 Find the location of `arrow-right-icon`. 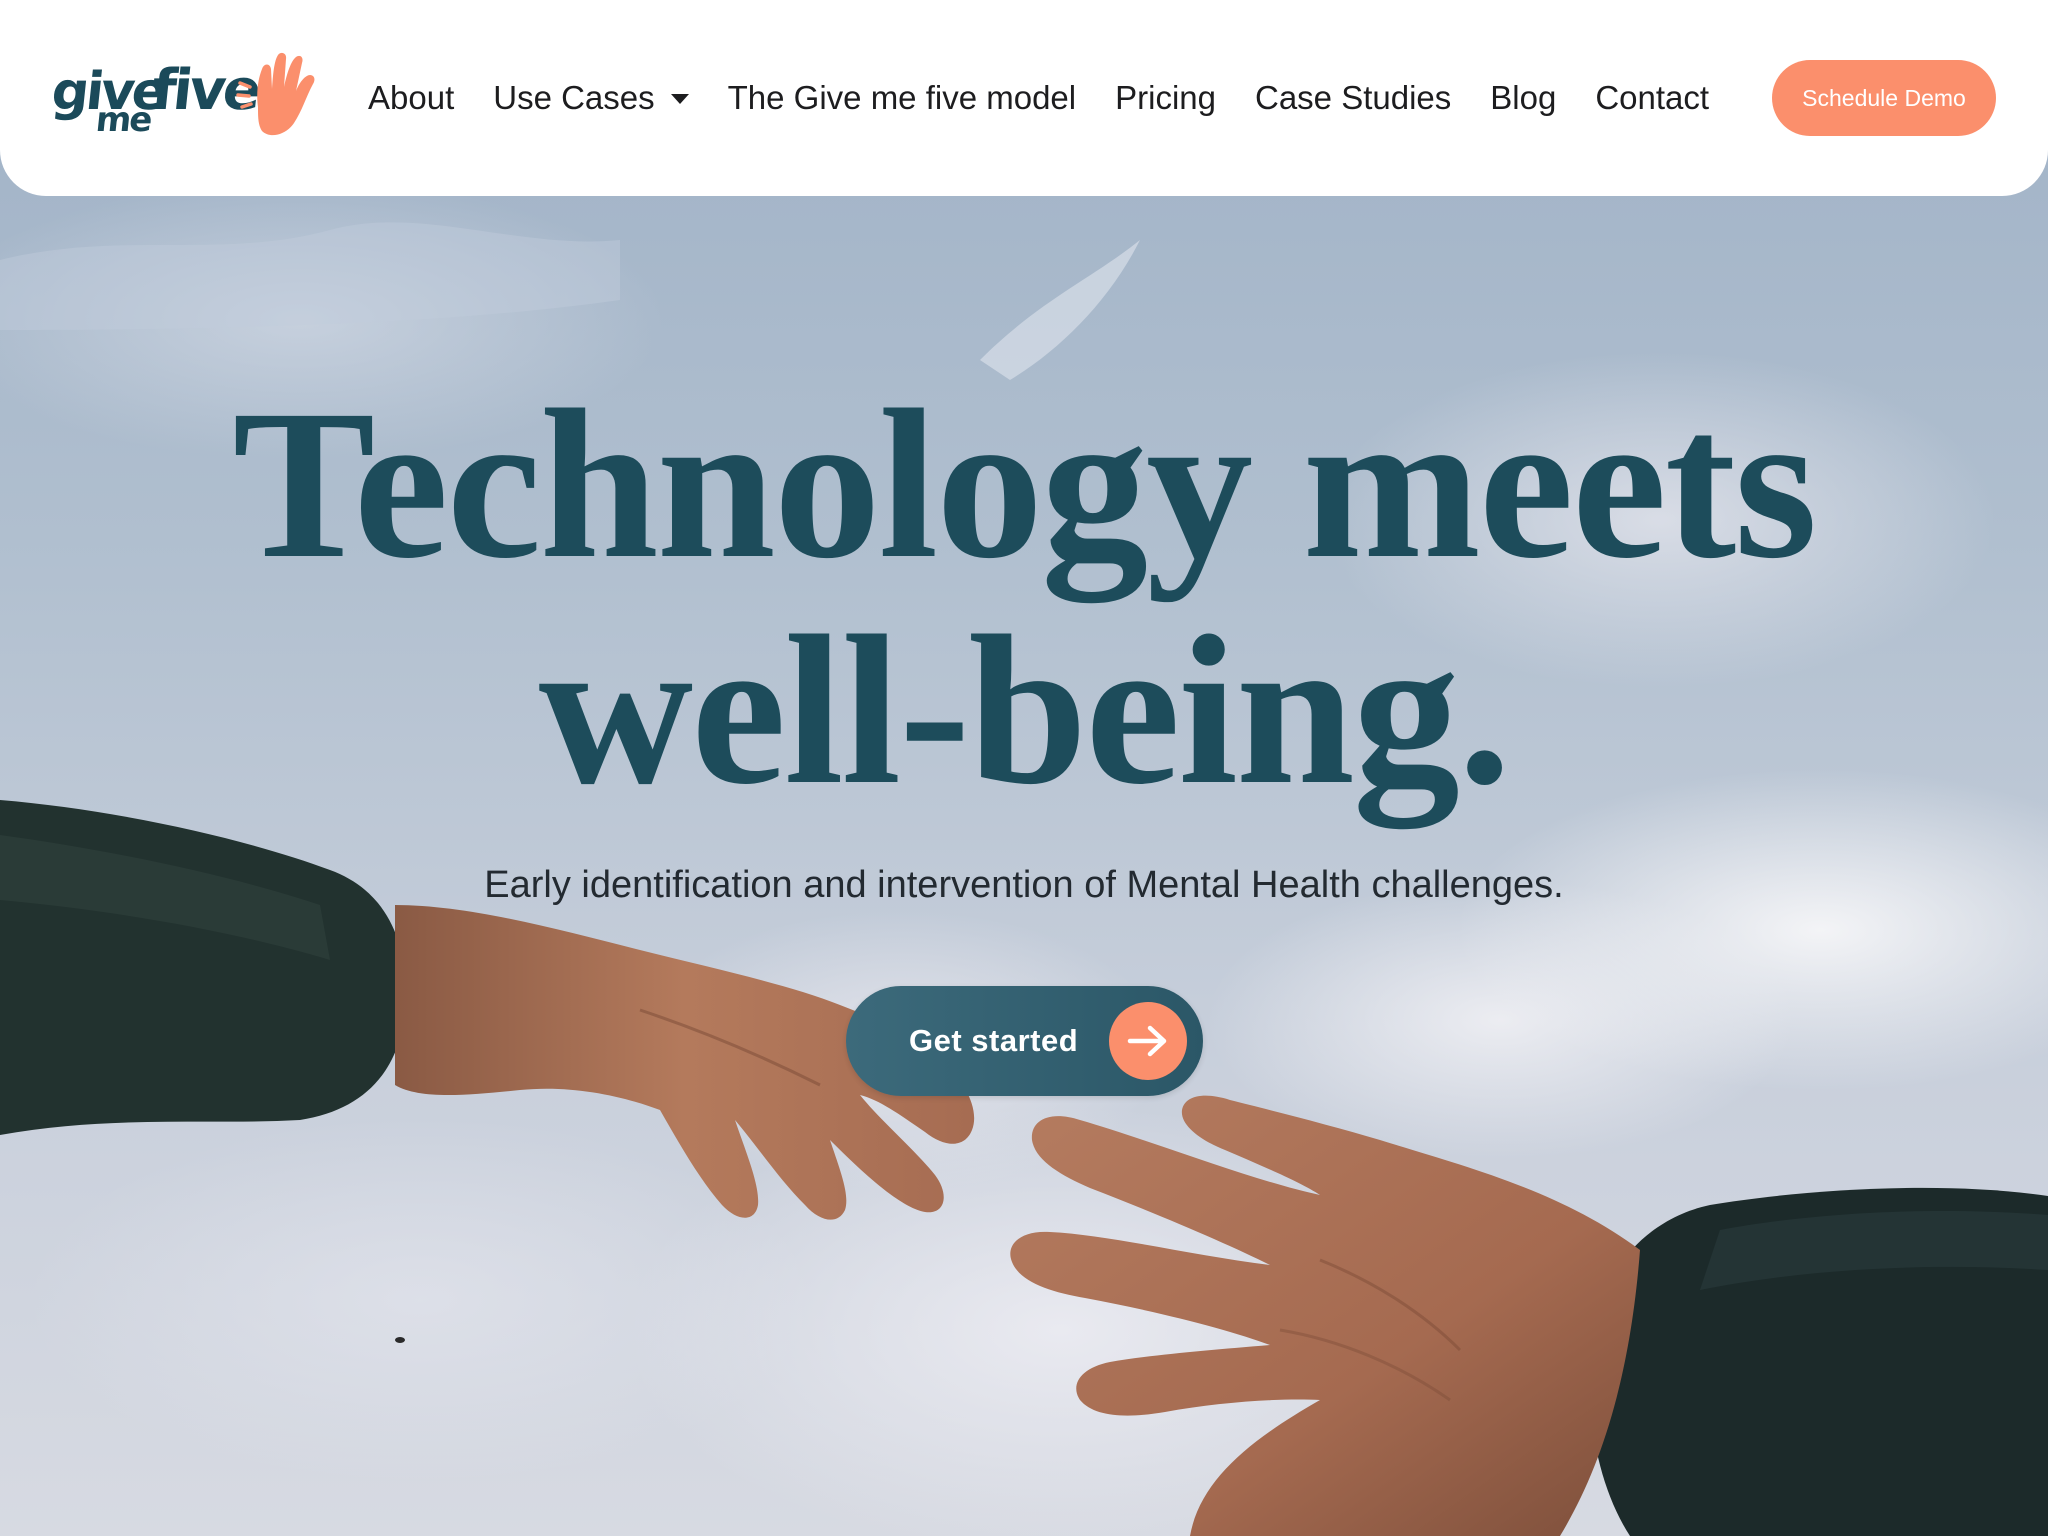

arrow-right-icon is located at coordinates (1148, 1041).